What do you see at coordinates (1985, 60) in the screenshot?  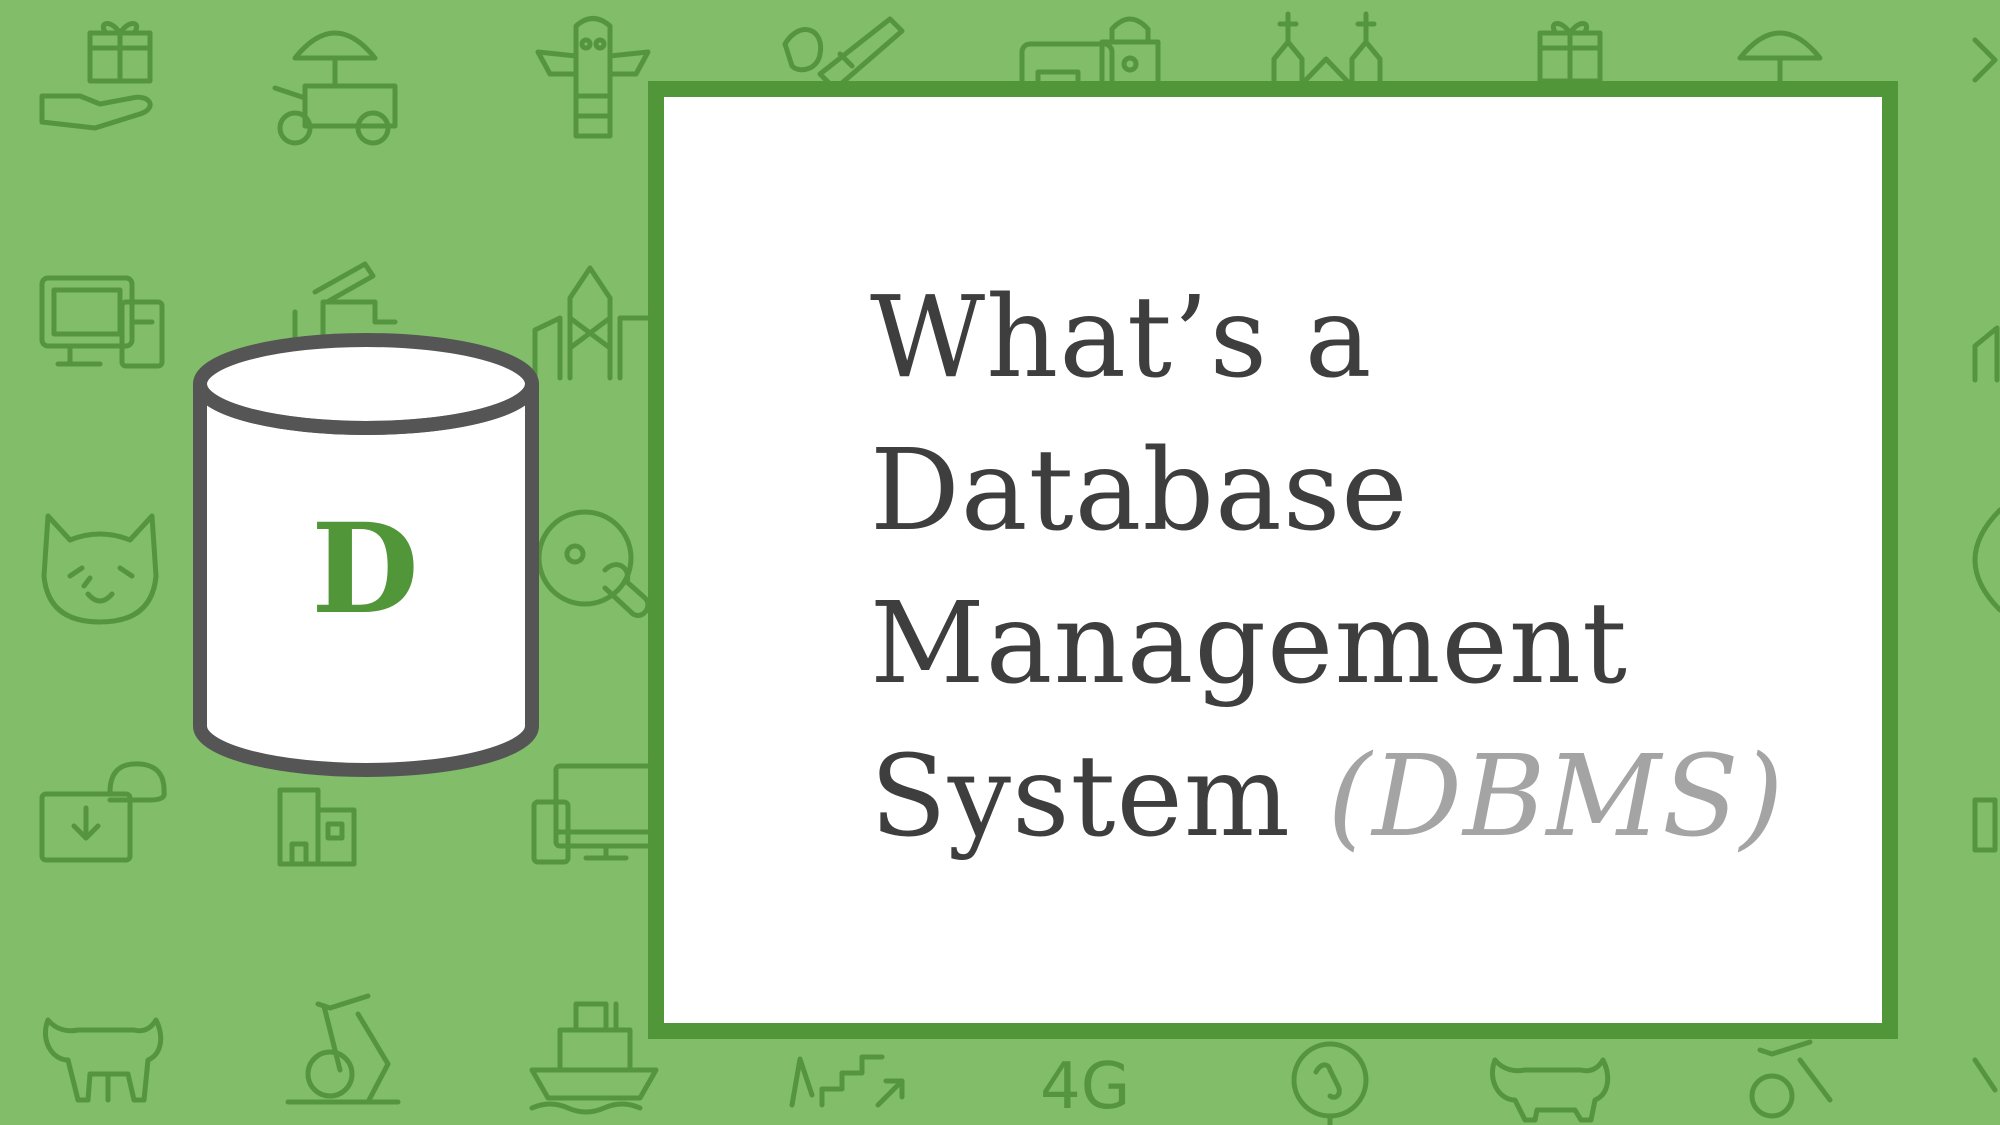 I see `chevron-icon` at bounding box center [1985, 60].